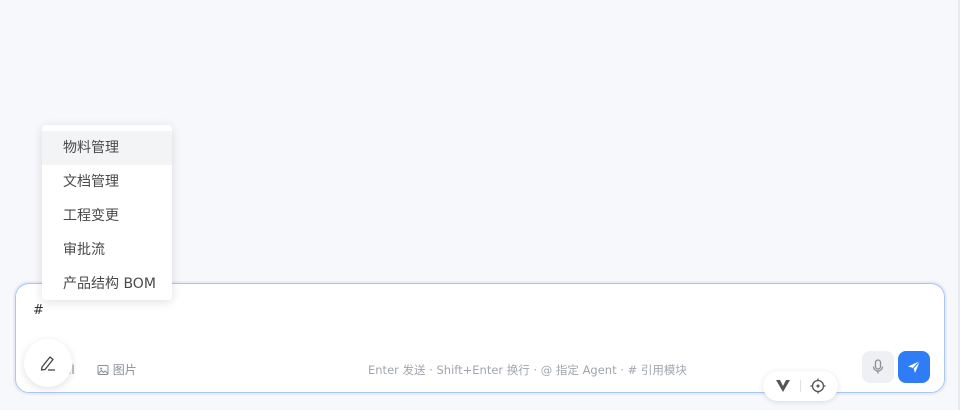  What do you see at coordinates (103, 369) in the screenshot?
I see `image-icon` at bounding box center [103, 369].